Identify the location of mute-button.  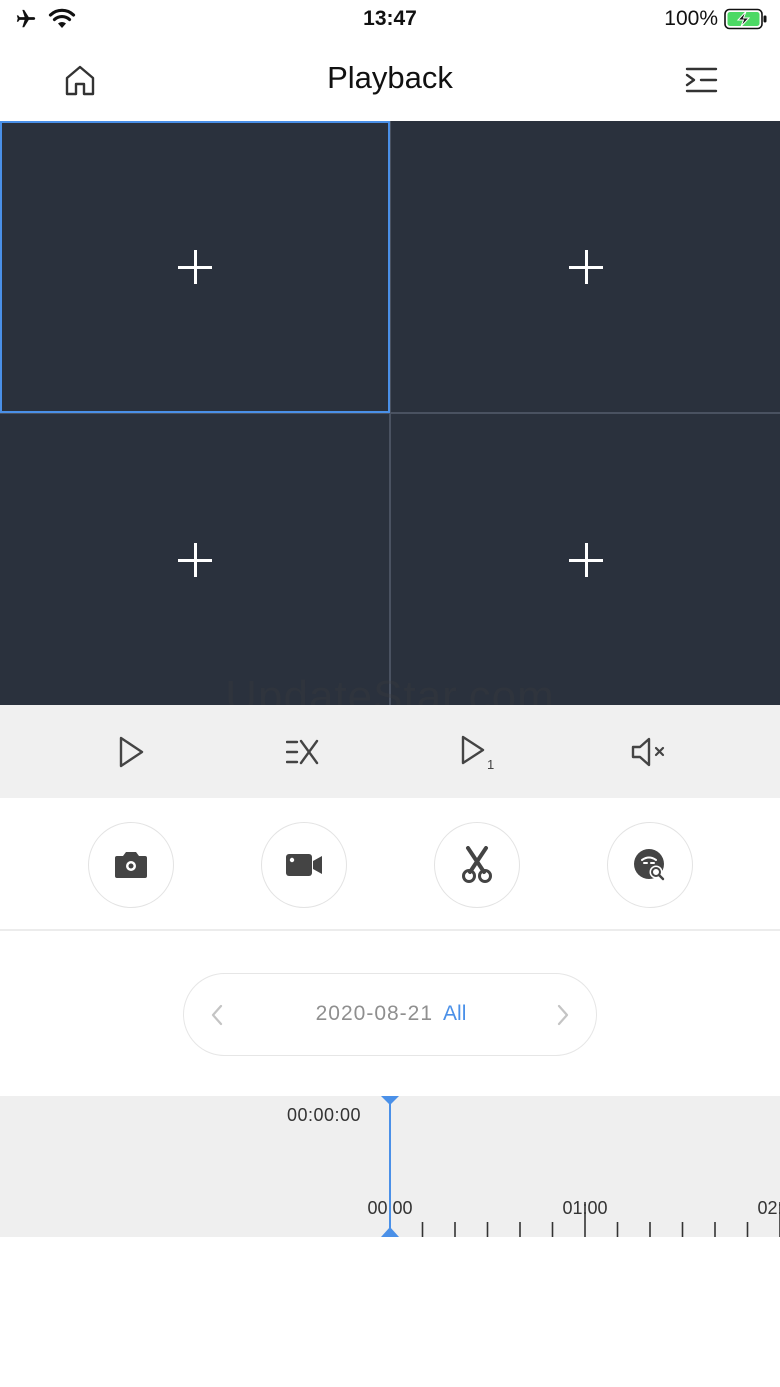
(649, 752).